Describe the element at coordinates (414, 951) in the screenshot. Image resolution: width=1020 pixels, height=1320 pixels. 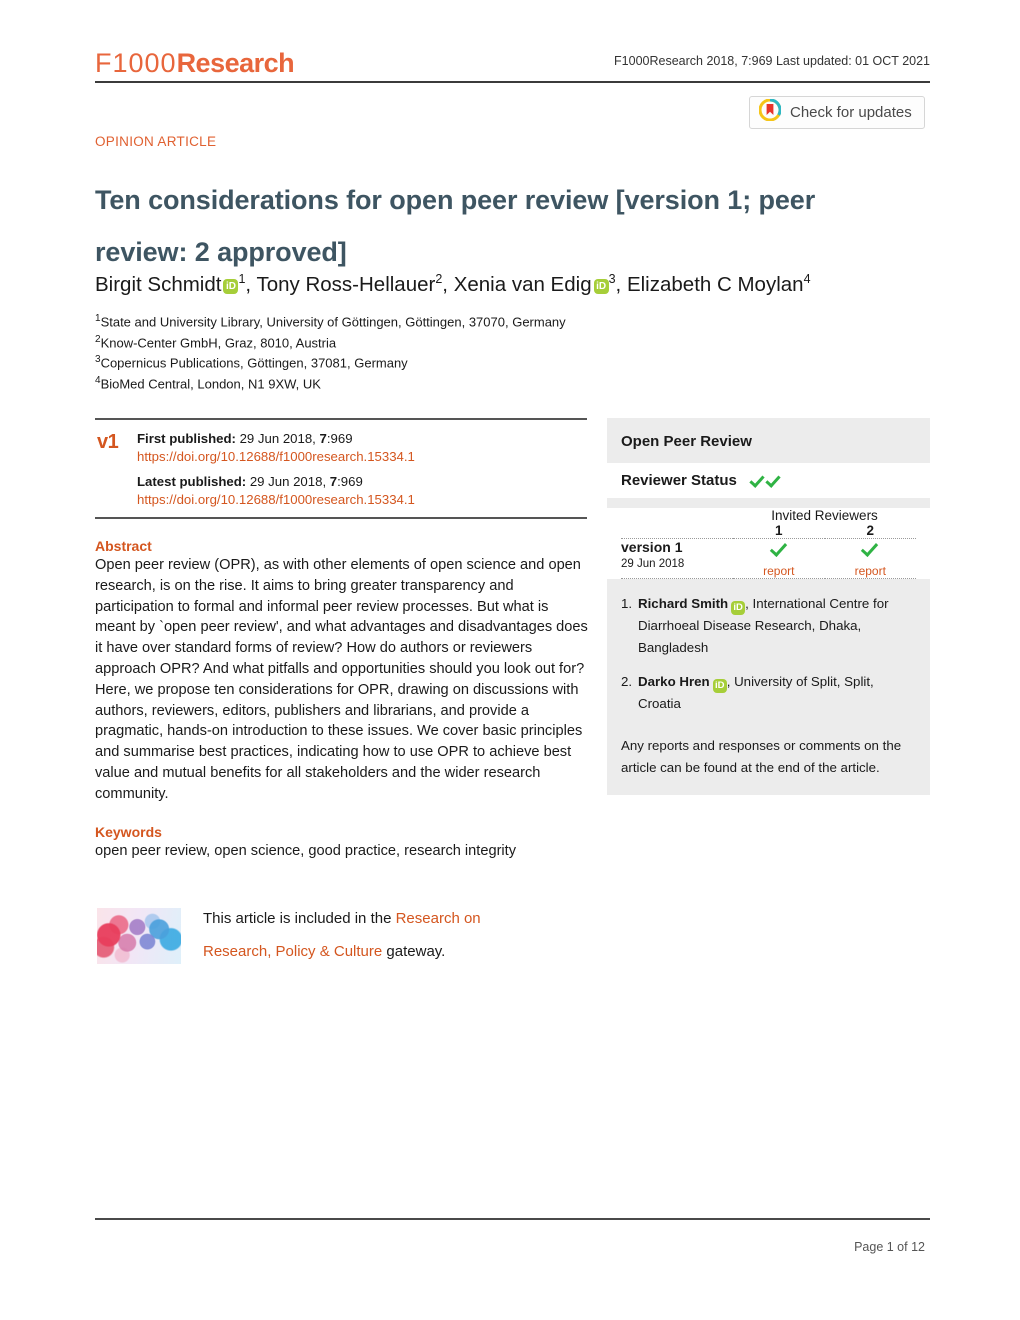
I see `gateway-suffix: gateway.` at that location.